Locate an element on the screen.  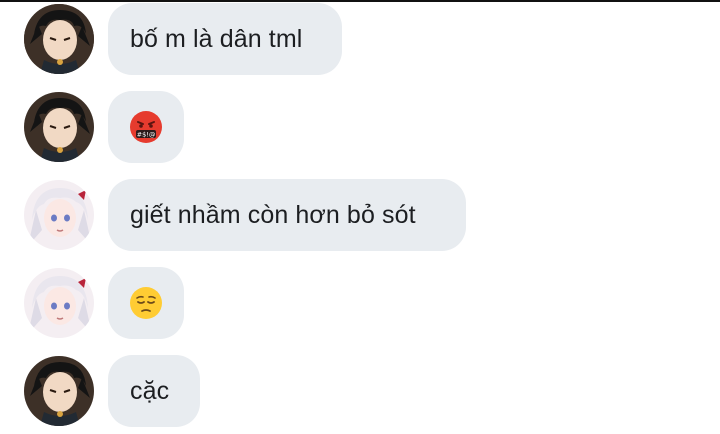
message-bubble is located at coordinates (146, 303).